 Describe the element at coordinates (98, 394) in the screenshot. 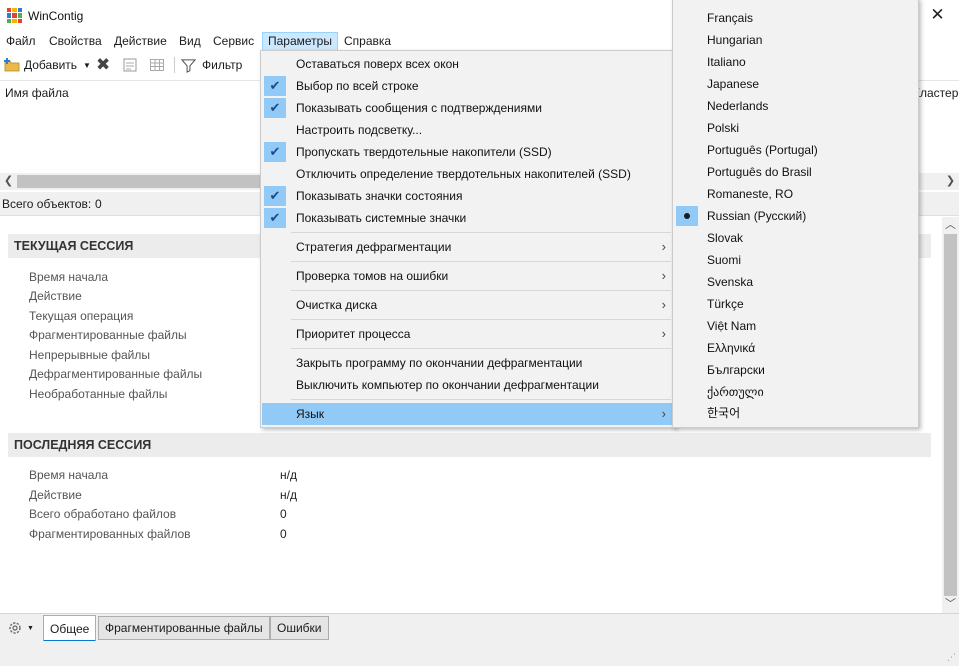

I see `kv-label: Необработанные файлы` at that location.